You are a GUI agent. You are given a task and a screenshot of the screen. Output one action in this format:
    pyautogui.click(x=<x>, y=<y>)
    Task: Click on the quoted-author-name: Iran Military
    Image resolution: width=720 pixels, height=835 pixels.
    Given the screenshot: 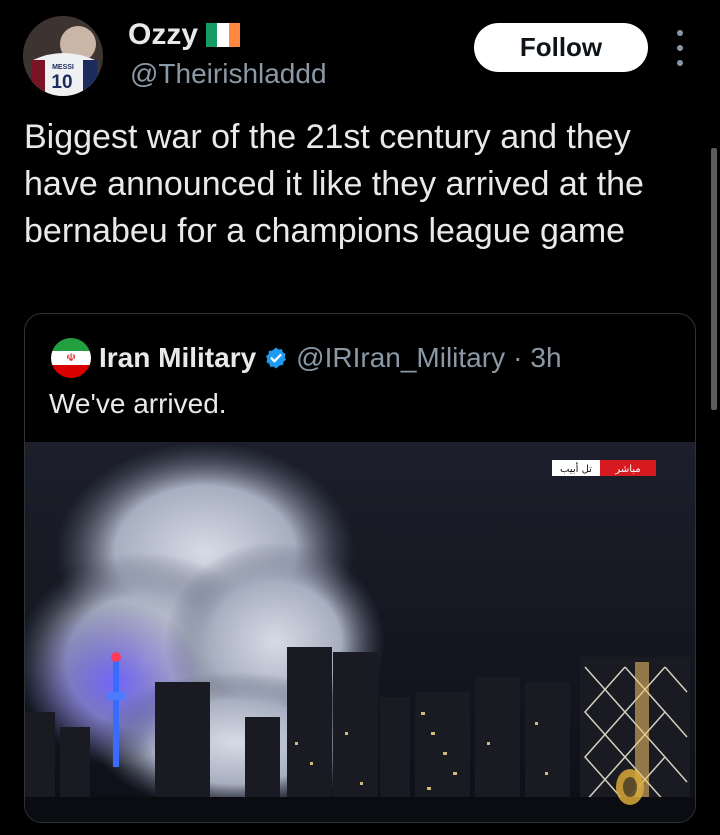 What is the action you would take?
    pyautogui.click(x=177, y=358)
    